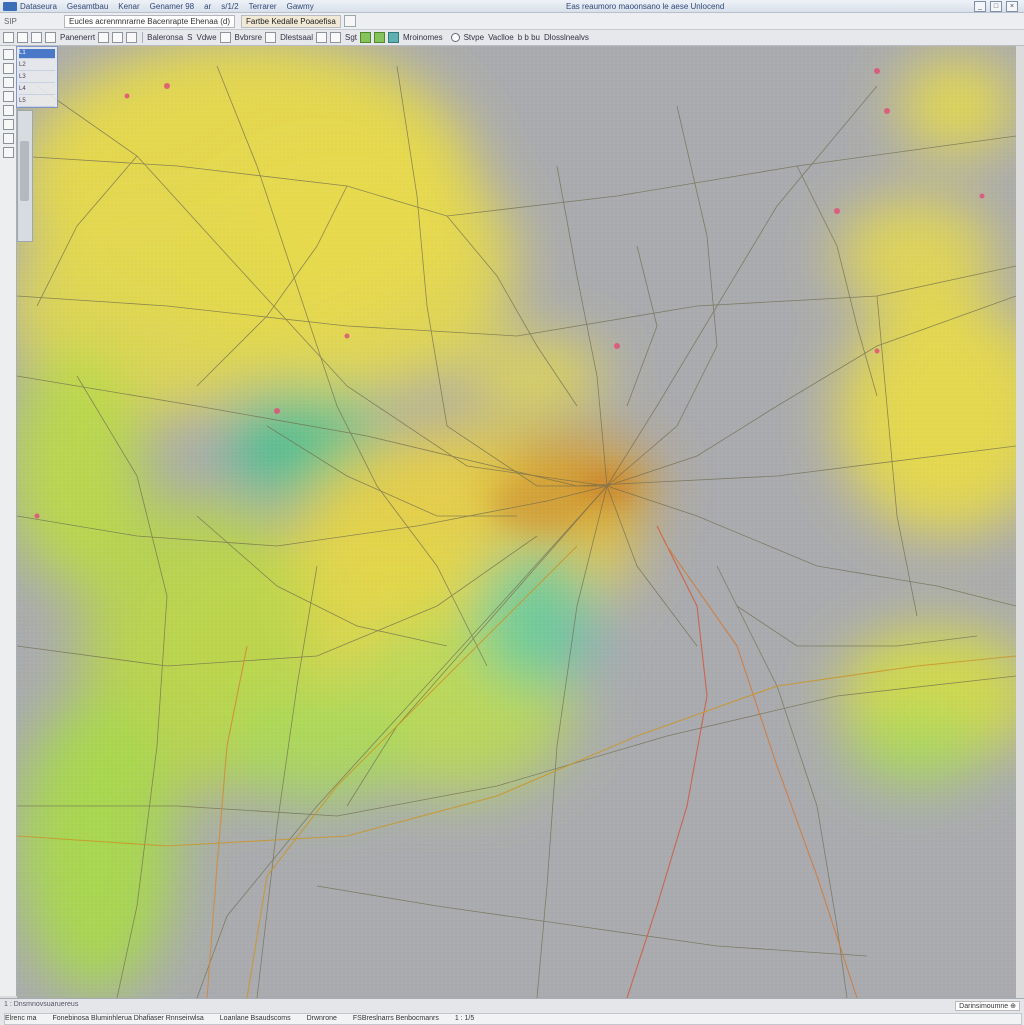 This screenshot has height=1025, width=1024. Describe the element at coordinates (395, 1018) in the screenshot. I see `status-segment: FSBreslnarrs Benbocmanrs` at that location.